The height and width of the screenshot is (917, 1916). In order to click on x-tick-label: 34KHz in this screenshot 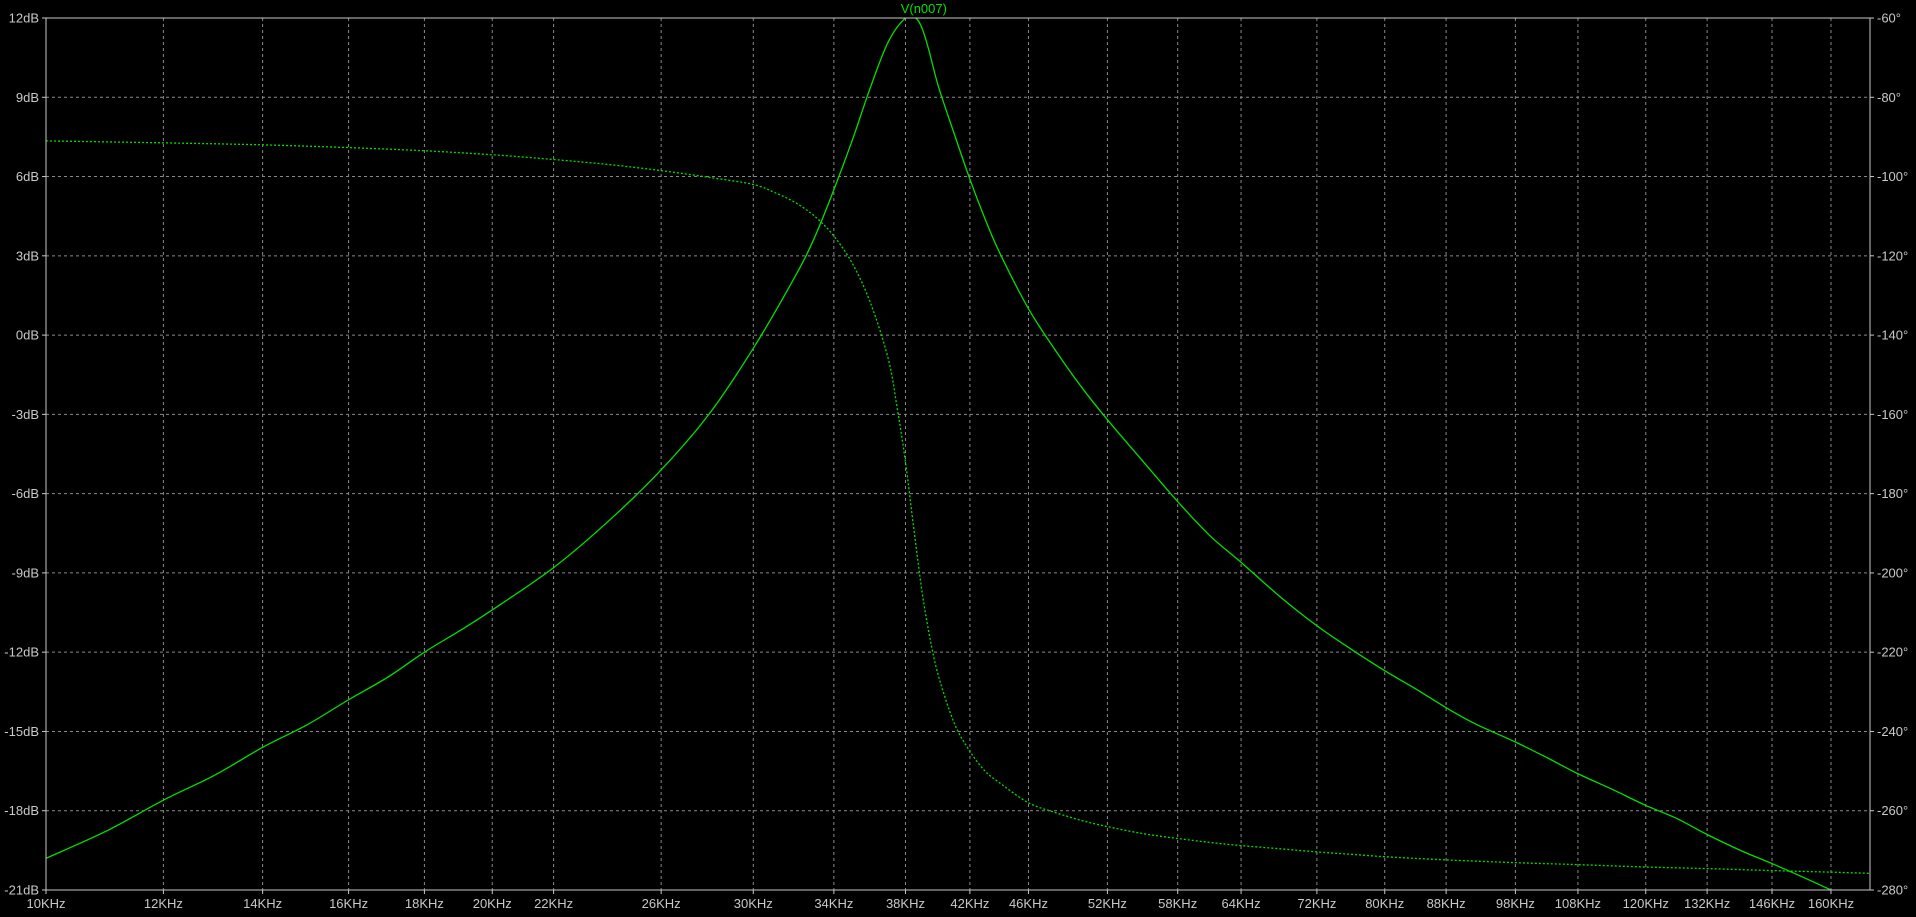, I will do `click(833, 903)`.